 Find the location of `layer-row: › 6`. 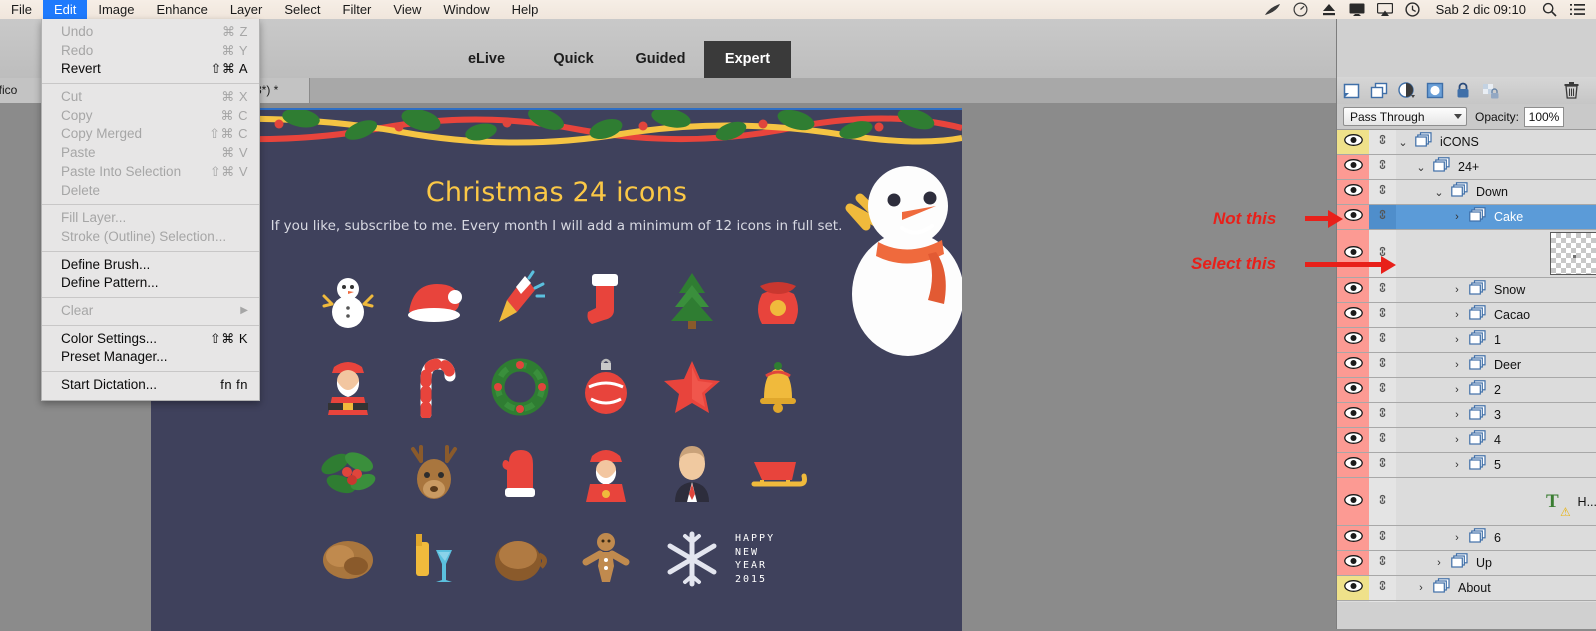

layer-row: › 6 is located at coordinates (1466, 538).